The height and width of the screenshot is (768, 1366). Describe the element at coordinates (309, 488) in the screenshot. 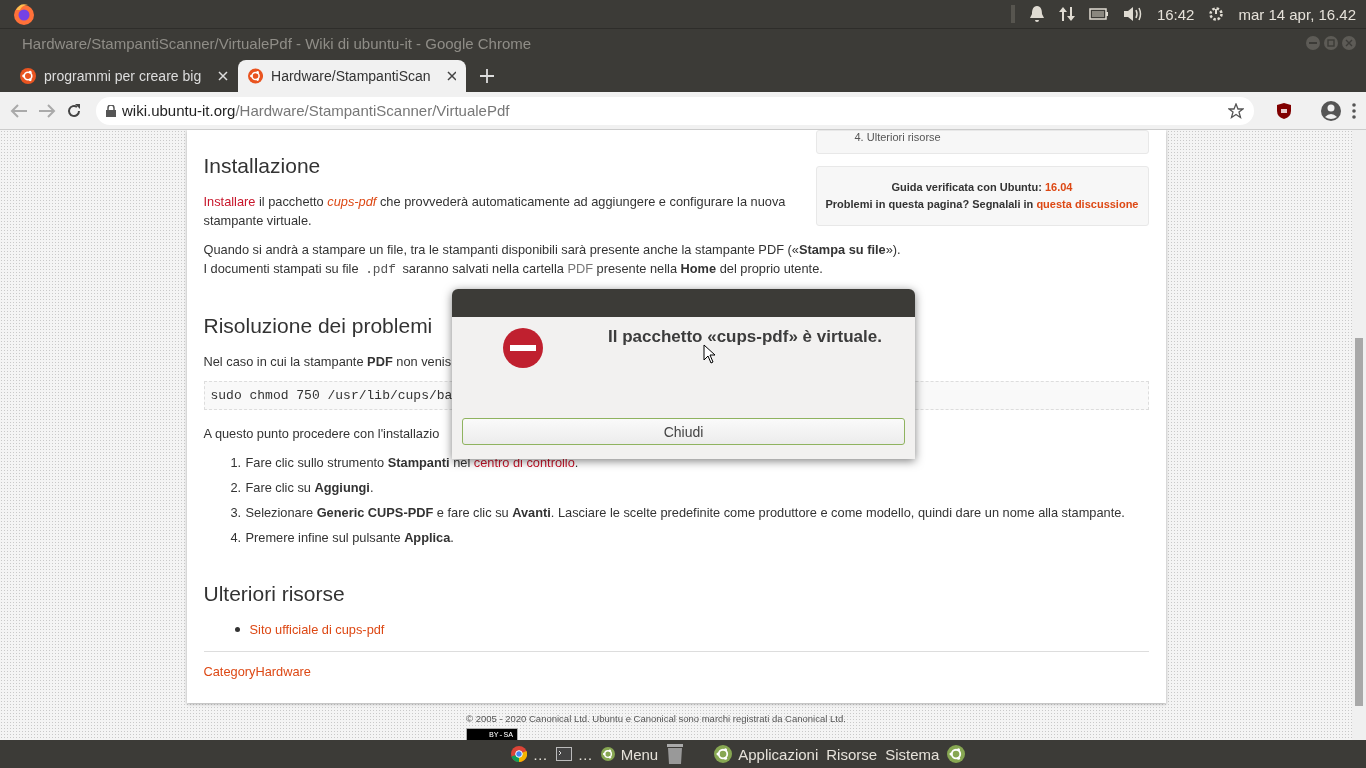

I see `list-text: Fare clic su Aggiungi.` at that location.